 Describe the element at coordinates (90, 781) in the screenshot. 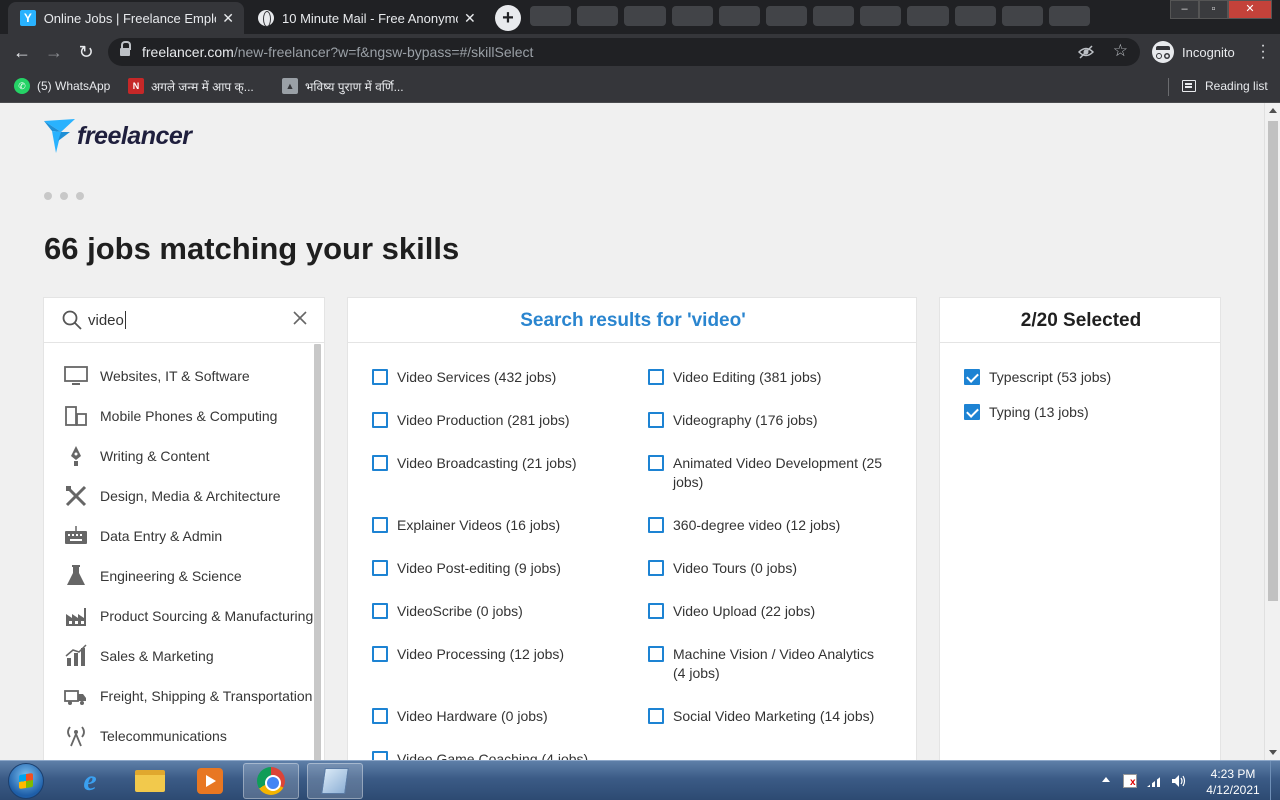

I see `taskbar-internet-explorer: e` at that location.